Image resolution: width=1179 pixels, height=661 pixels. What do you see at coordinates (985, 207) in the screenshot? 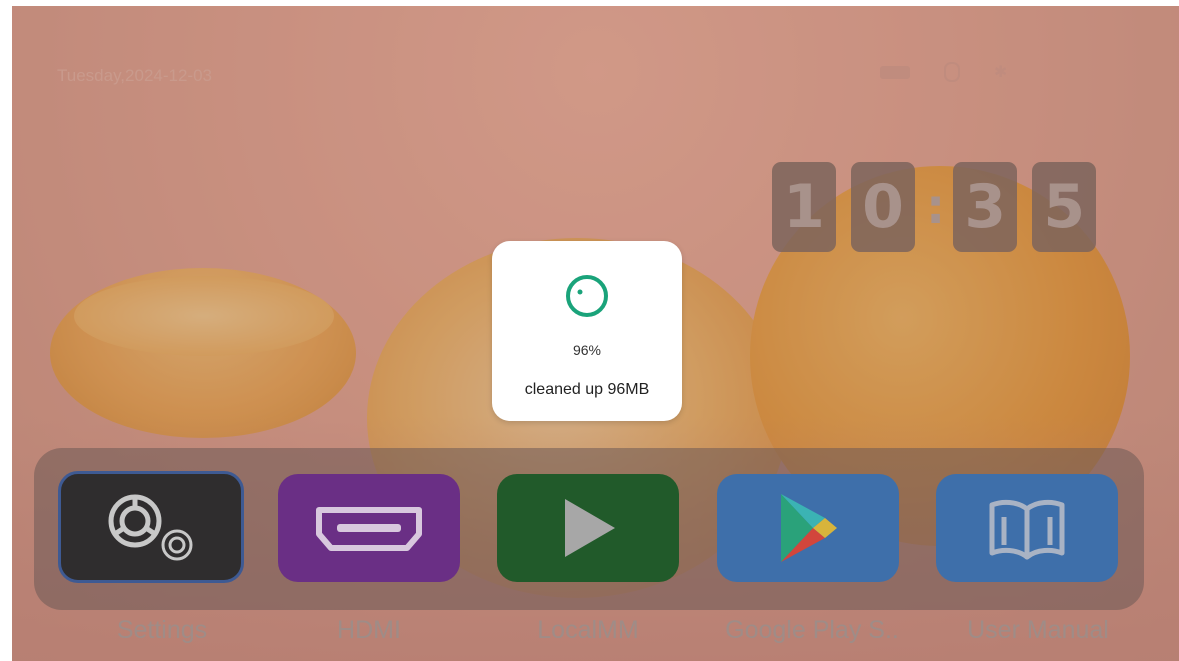
I see `clock-minute-tens: 3` at bounding box center [985, 207].